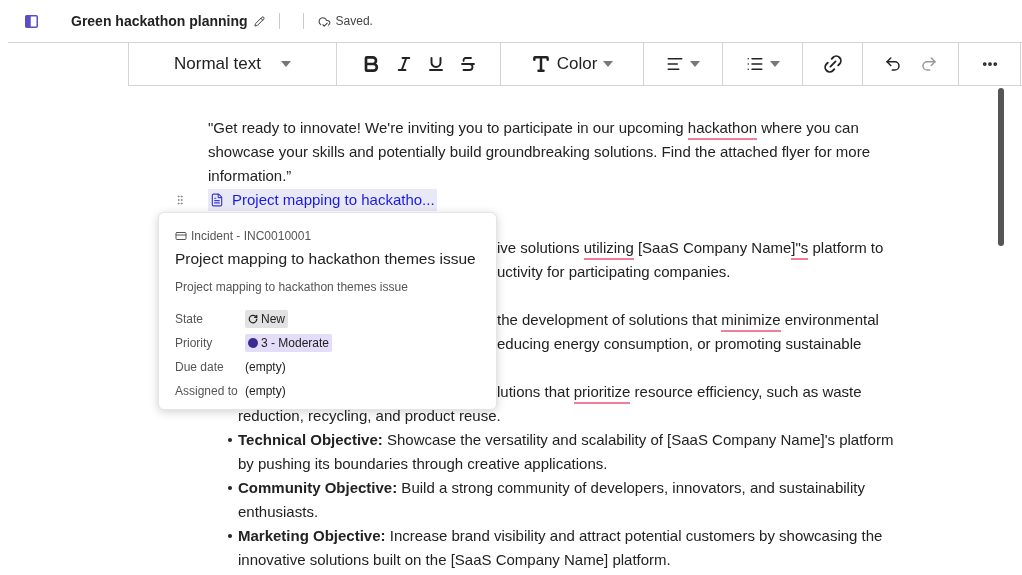  What do you see at coordinates (194, 344) in the screenshot?
I see `field-label: Priority` at bounding box center [194, 344].